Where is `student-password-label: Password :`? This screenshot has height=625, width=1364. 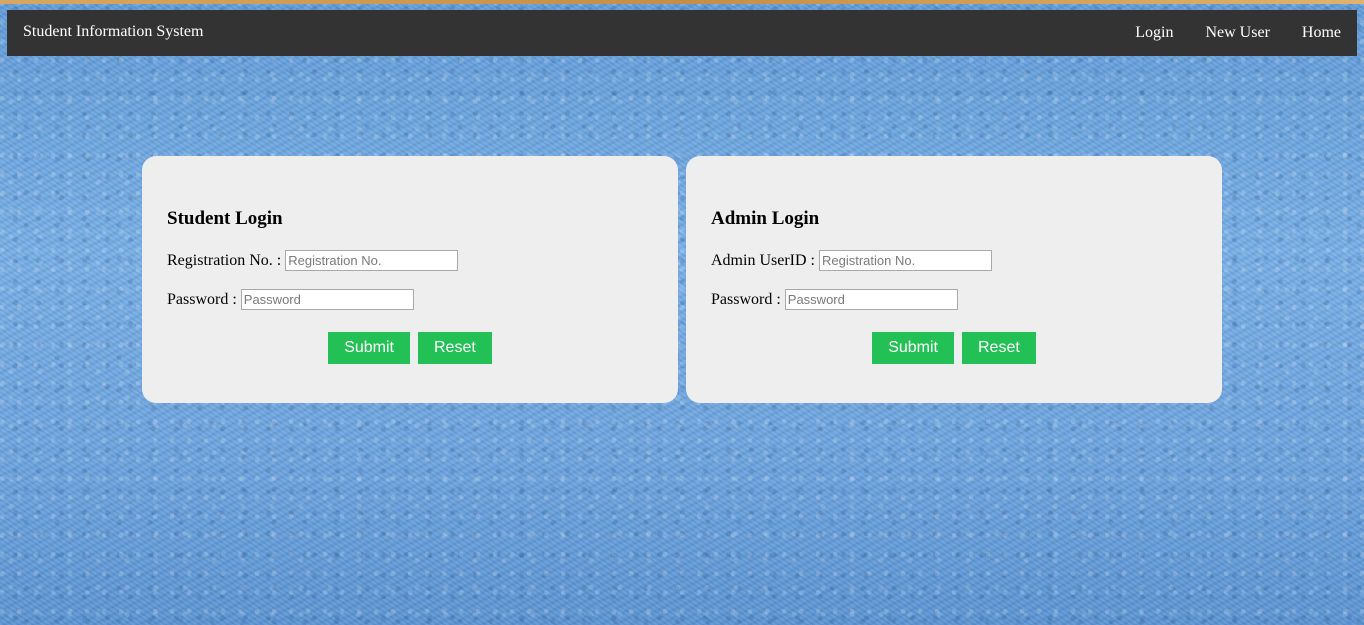 student-password-label: Password : is located at coordinates (202, 299).